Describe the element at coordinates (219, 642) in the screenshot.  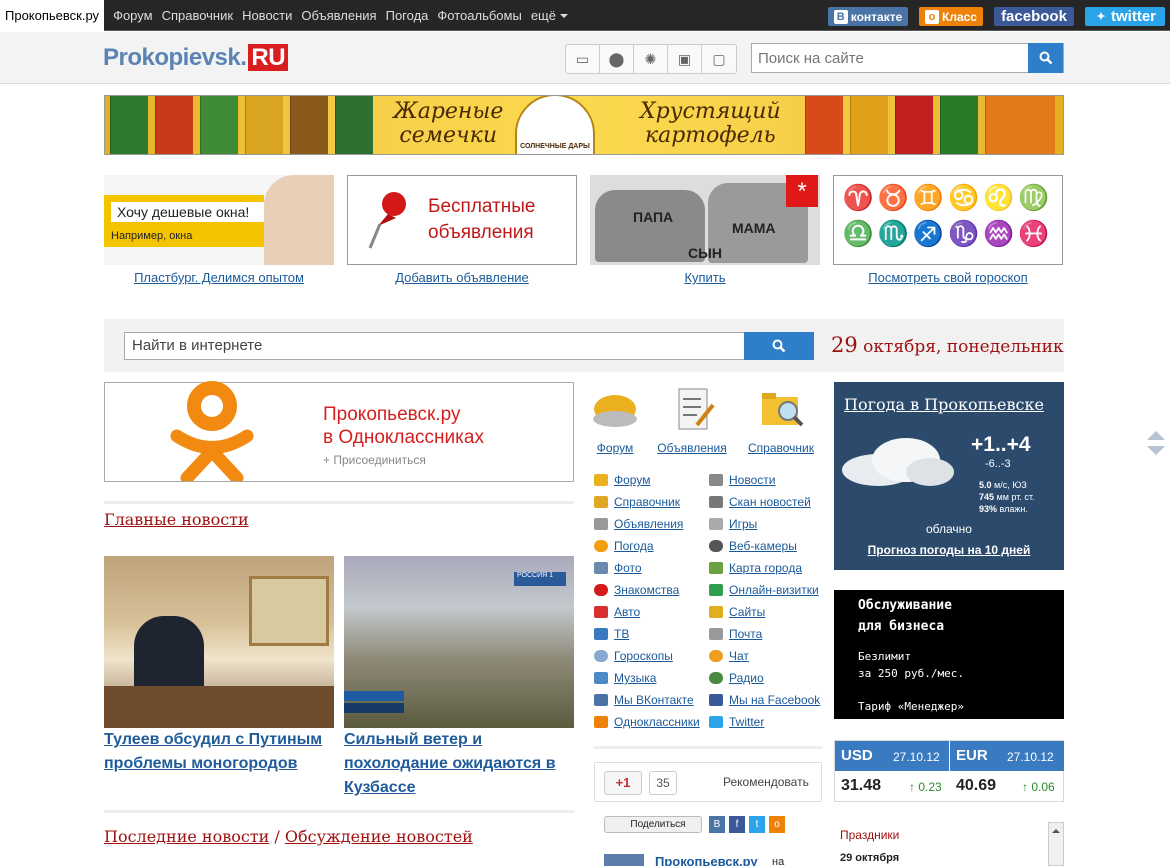
I see `news-photo-putin` at that location.